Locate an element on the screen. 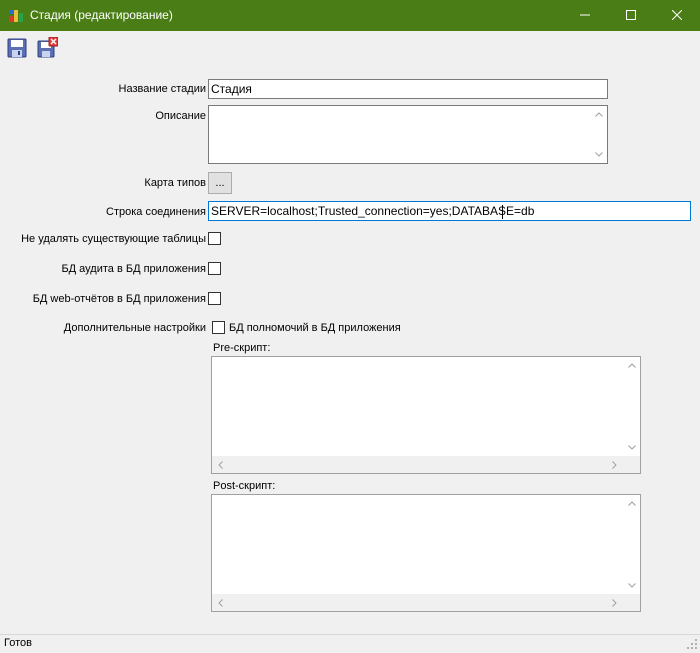  description-textarea is located at coordinates (408, 134).